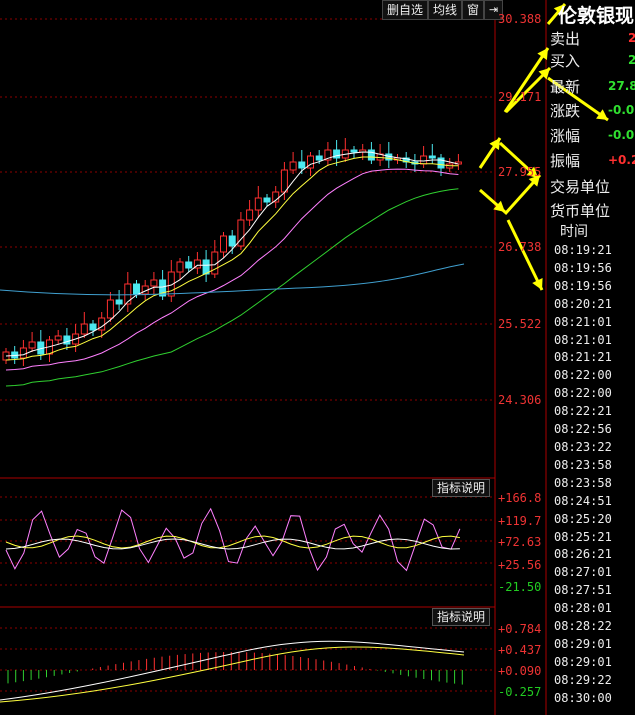 This screenshot has width=635, height=715. I want to click on tick-time-item: 08:19:21, so click(583, 250).